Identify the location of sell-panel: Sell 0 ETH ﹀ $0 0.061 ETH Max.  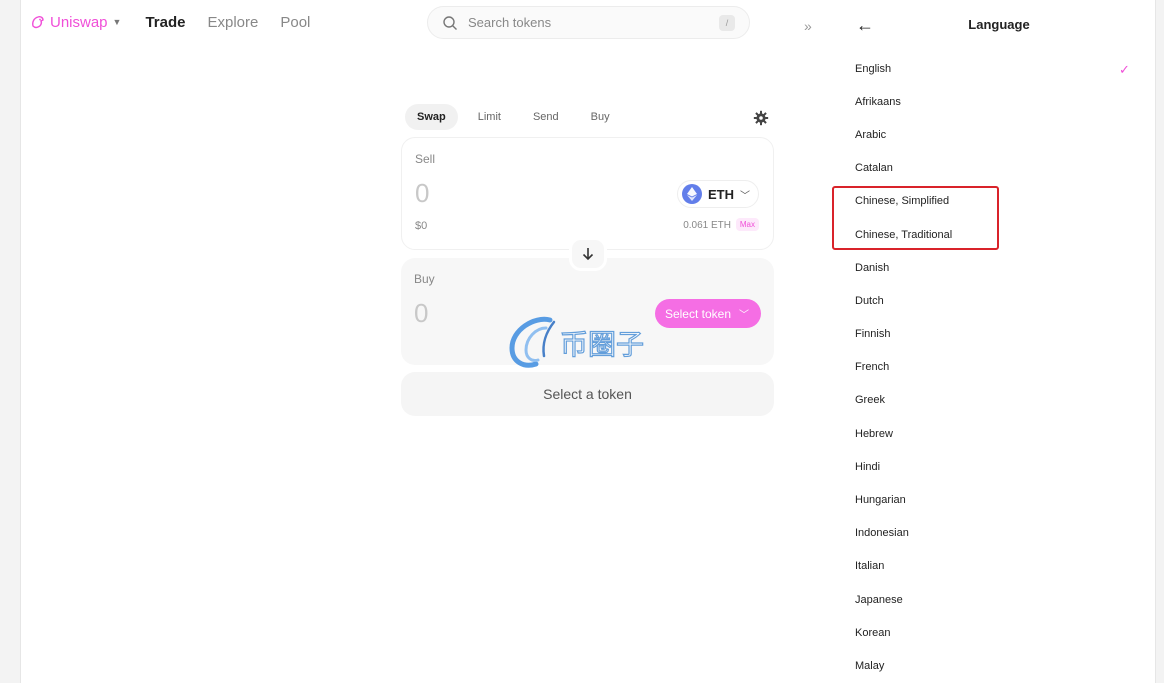
(587, 193).